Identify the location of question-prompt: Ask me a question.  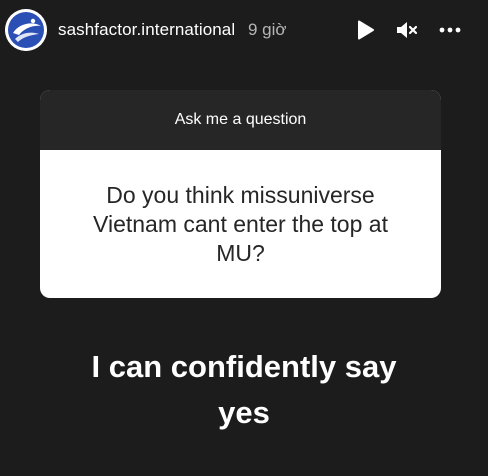
(240, 120).